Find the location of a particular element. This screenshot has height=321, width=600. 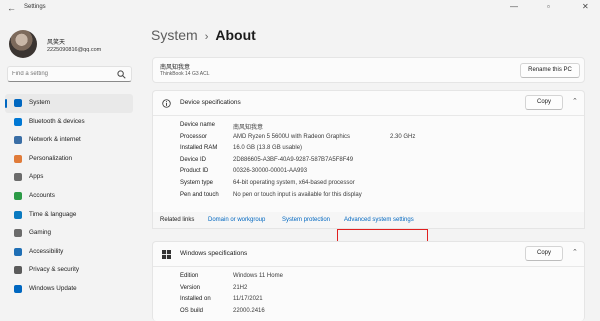

windows-specs-copy-button: Copy is located at coordinates (544, 253).